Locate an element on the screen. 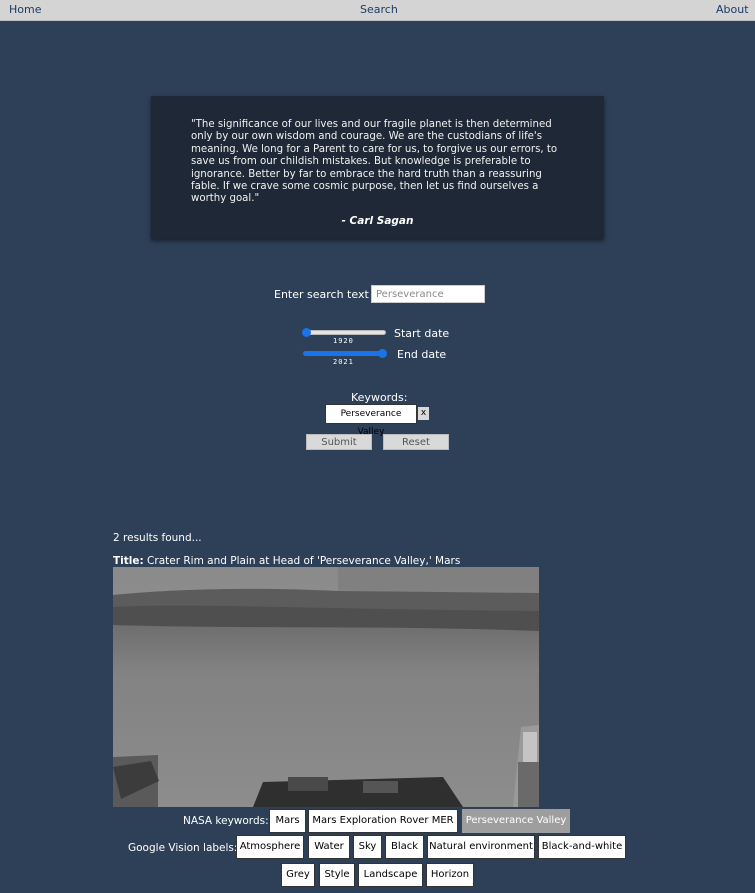 The image size is (755, 893). vision-label-tag: Water is located at coordinates (329, 847).